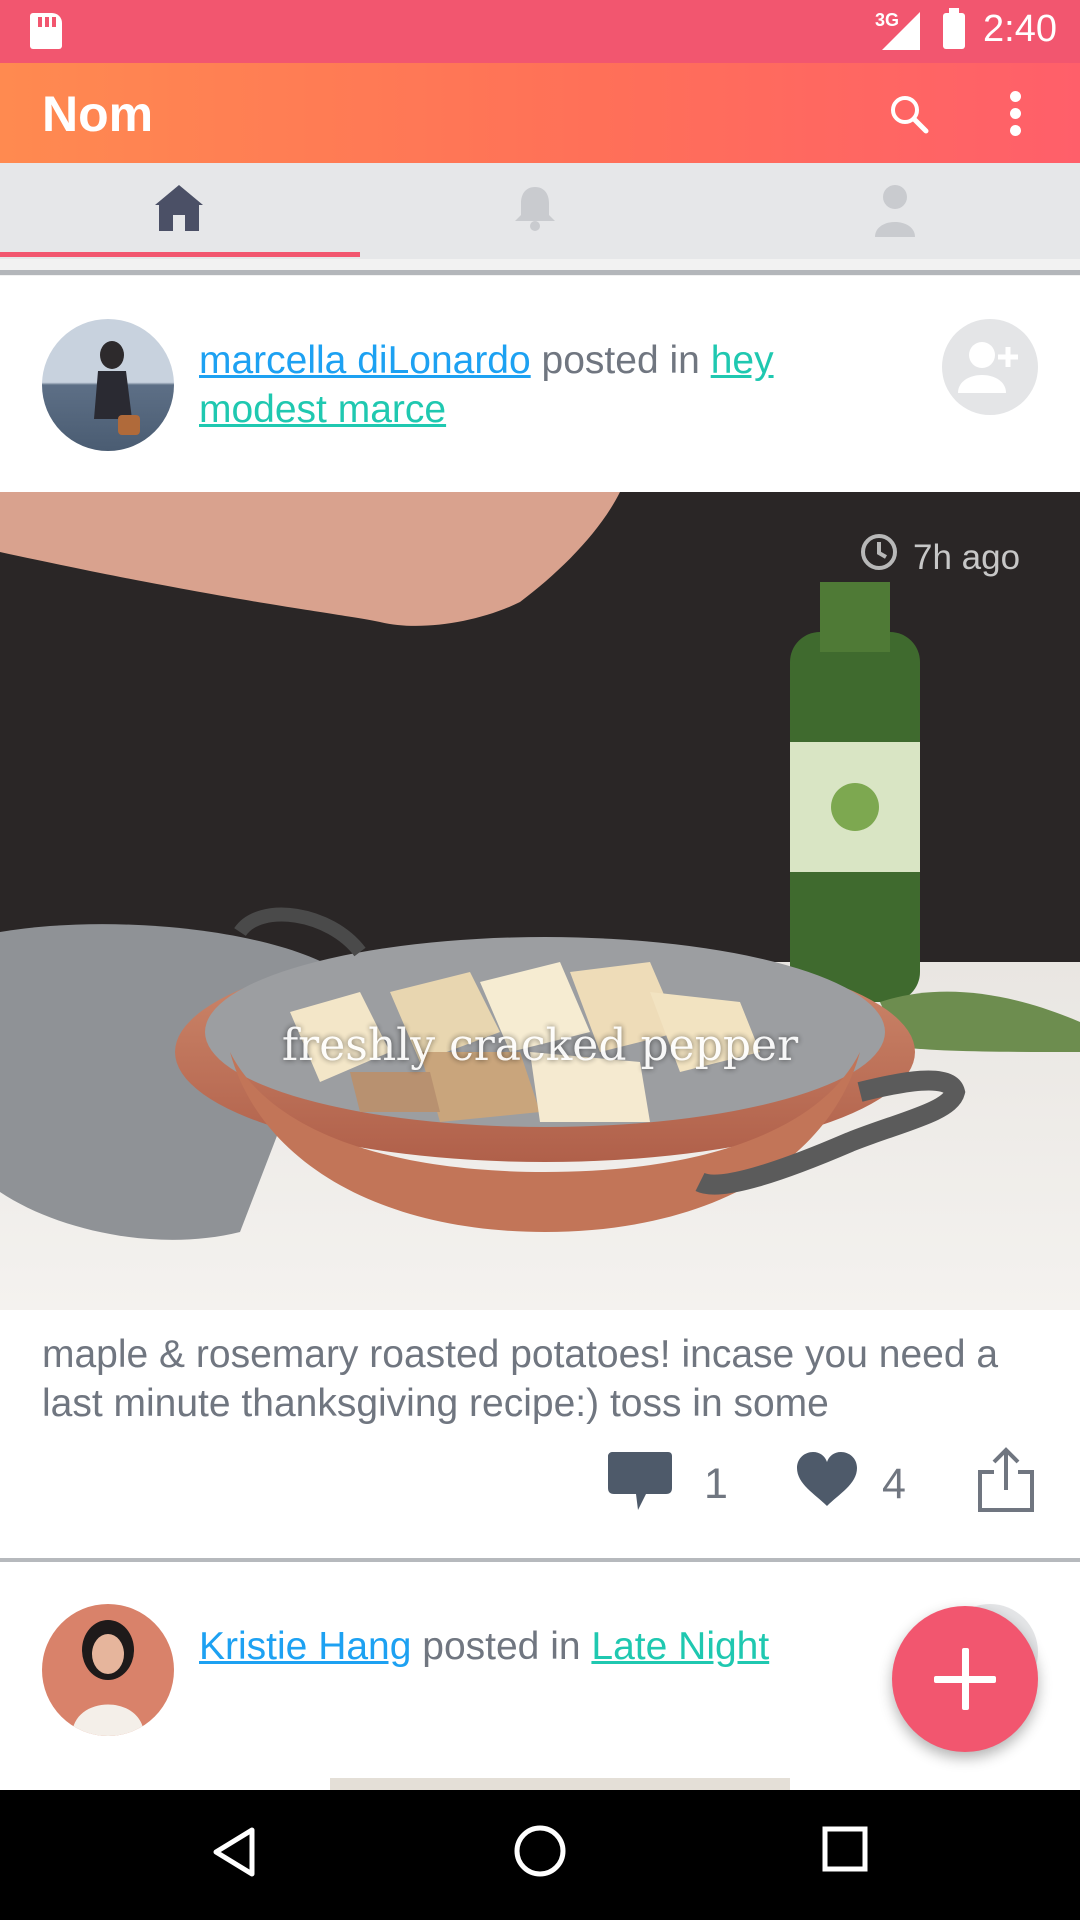 This screenshot has width=1080, height=1920. I want to click on add-person-icon, so click(988, 367).